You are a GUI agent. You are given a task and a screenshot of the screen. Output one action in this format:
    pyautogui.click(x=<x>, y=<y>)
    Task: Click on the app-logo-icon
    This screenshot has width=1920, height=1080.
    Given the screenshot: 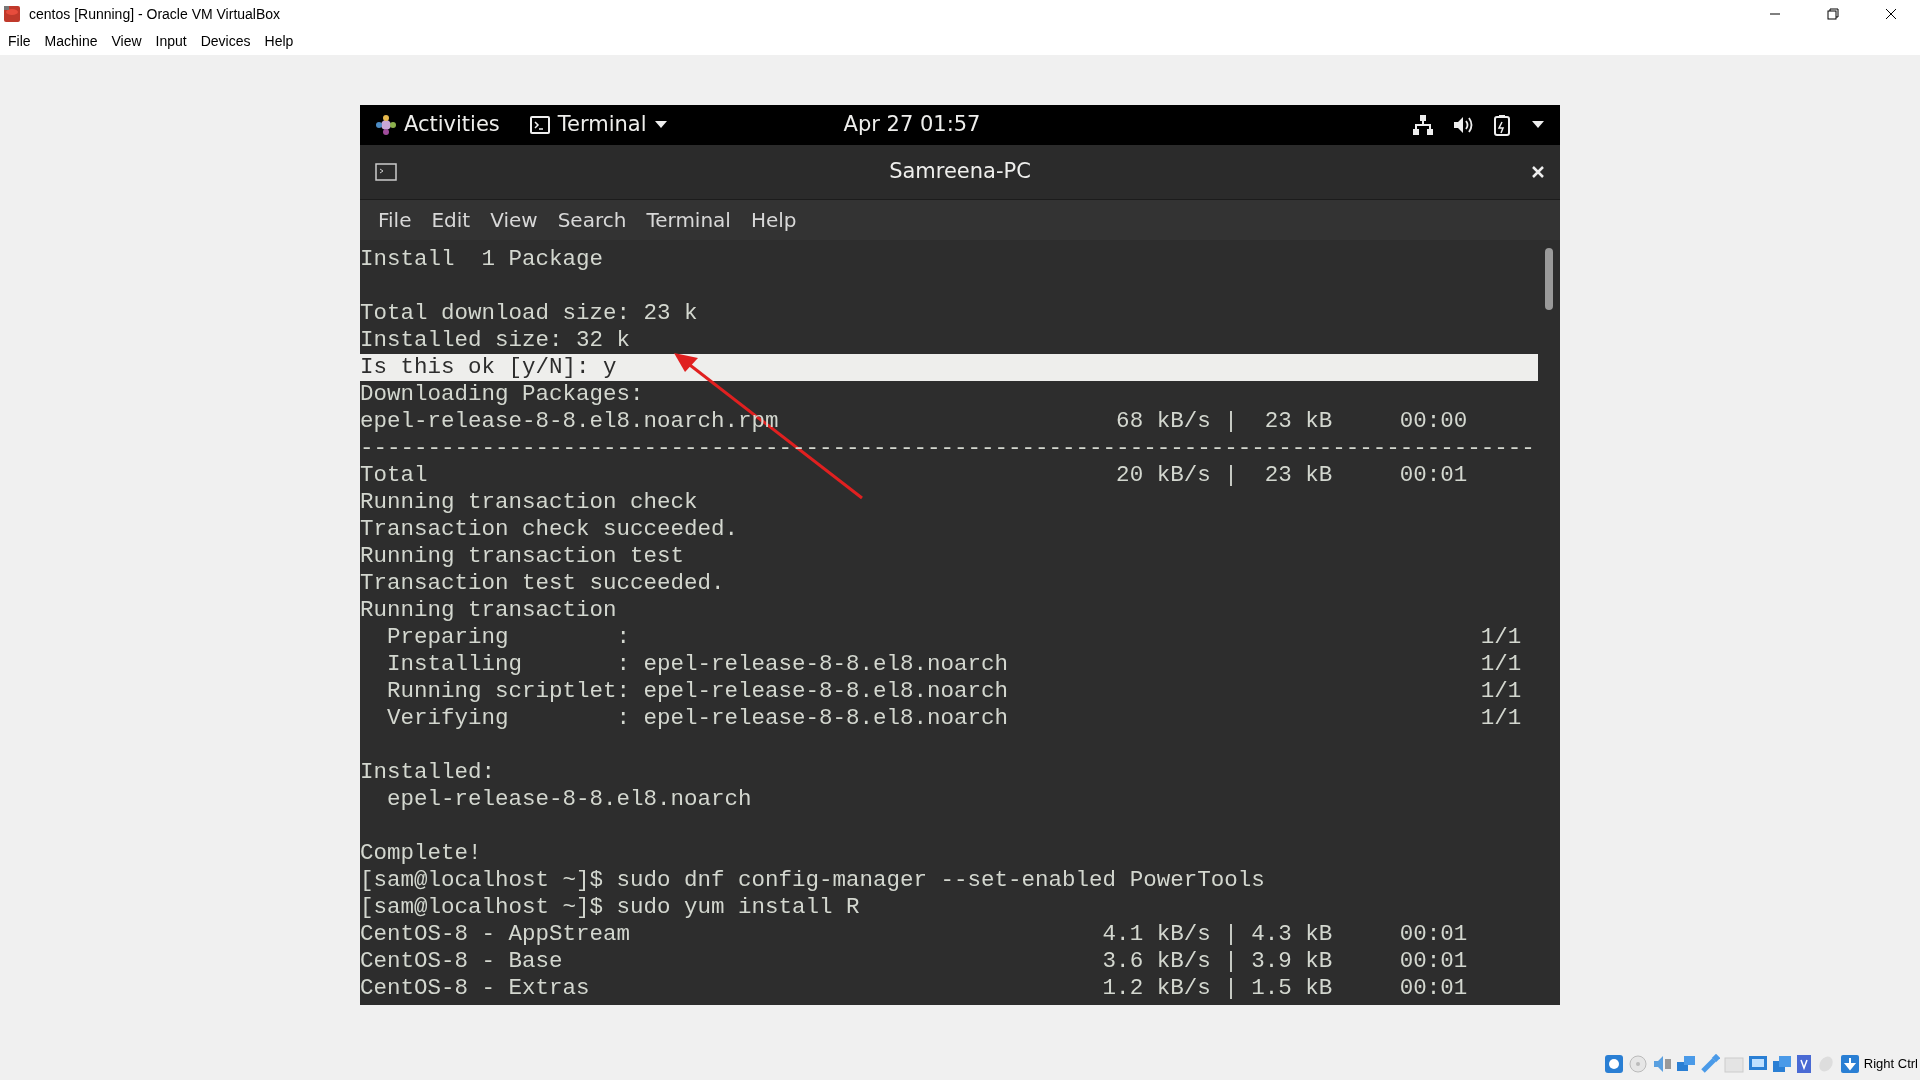 What is the action you would take?
    pyautogui.click(x=12, y=14)
    